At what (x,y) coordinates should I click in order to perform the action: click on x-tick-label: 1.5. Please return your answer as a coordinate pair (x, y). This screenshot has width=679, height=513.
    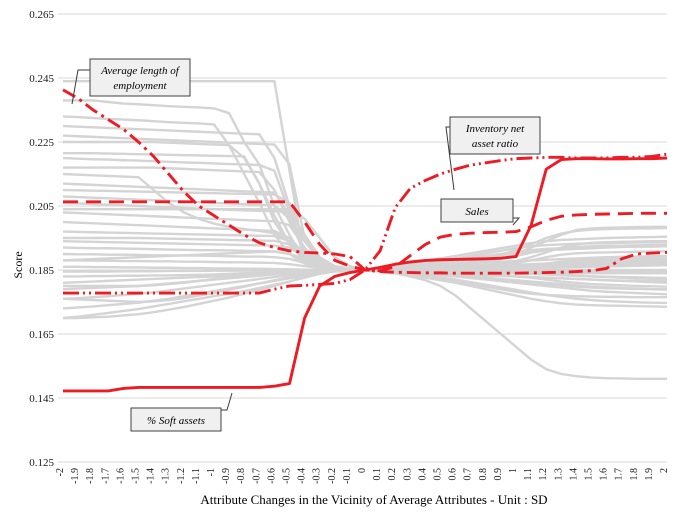
    Looking at the image, I should click on (589, 474).